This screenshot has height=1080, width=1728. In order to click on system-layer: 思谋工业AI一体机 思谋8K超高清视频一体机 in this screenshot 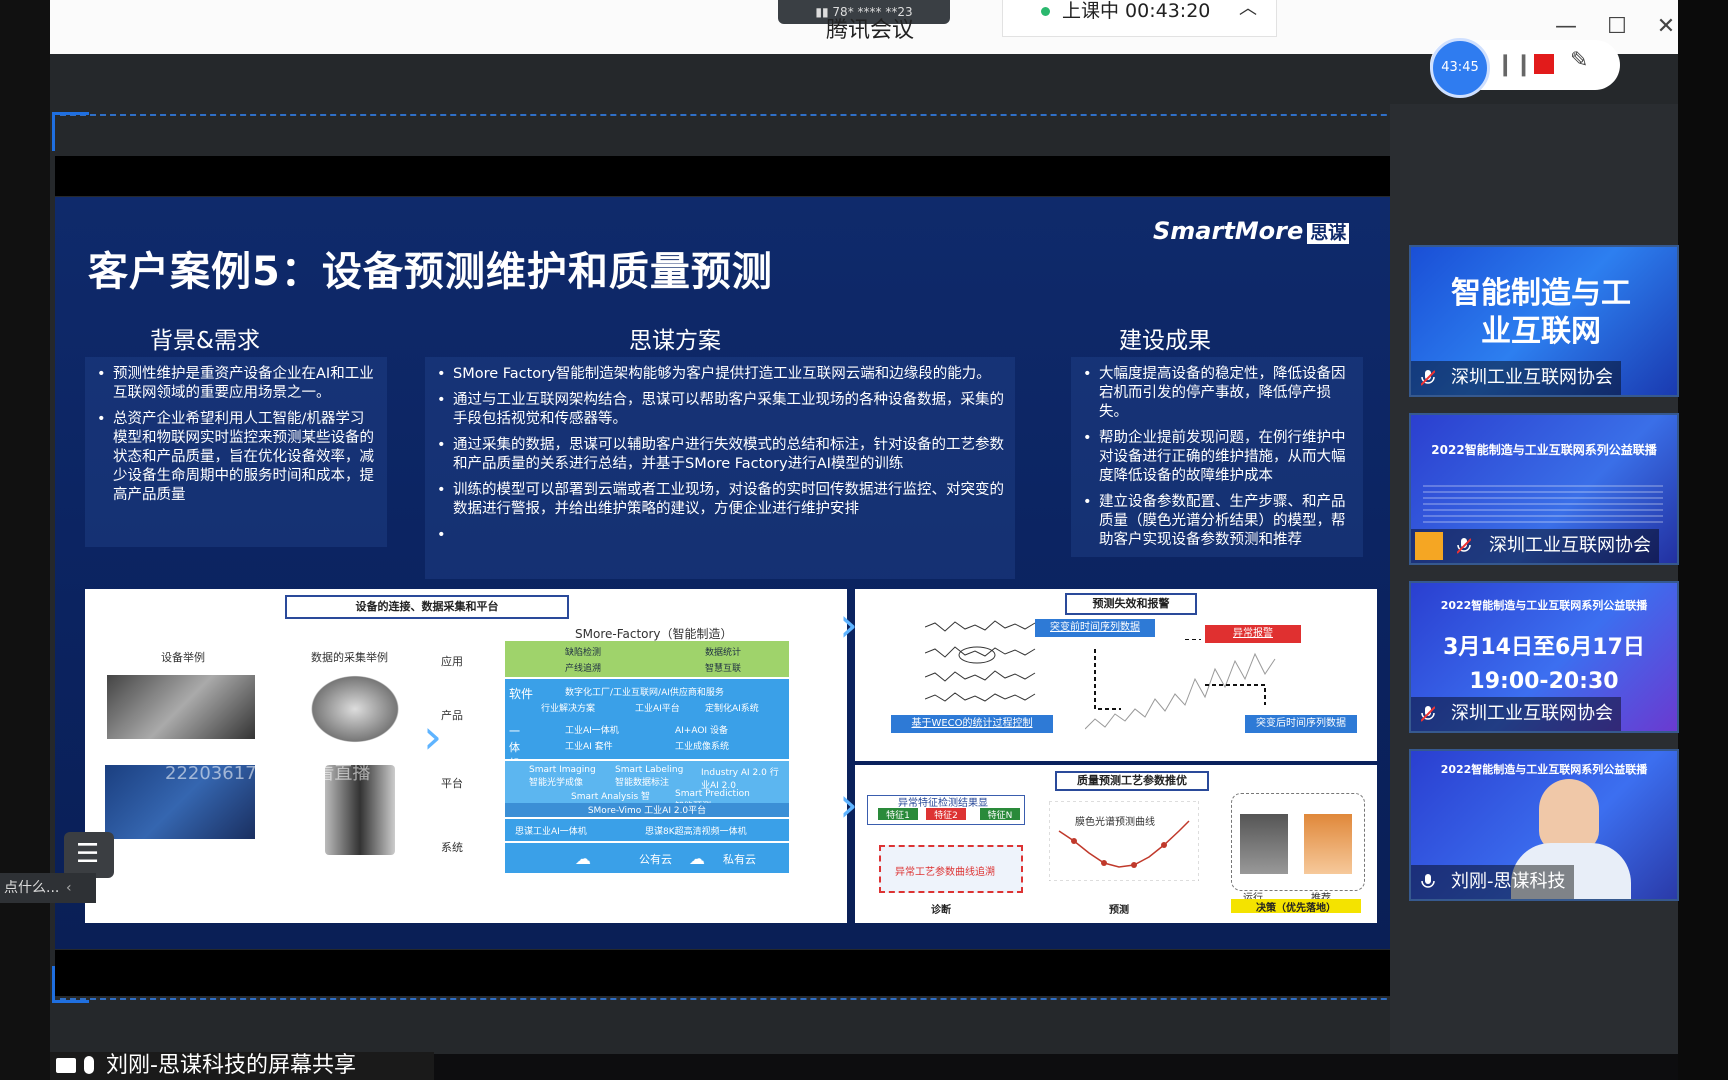, I will do `click(647, 830)`.